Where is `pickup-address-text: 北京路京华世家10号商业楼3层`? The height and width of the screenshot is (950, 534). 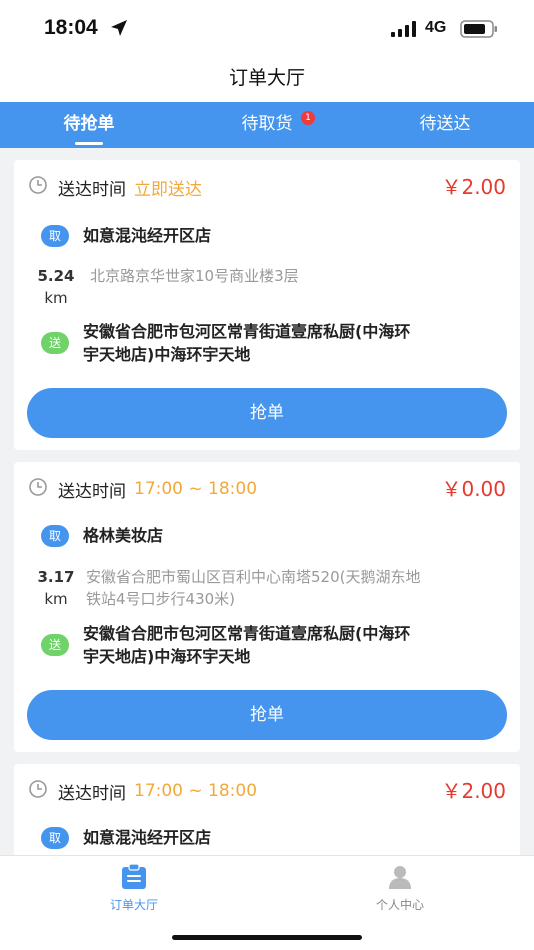
pickup-address-text: 北京路京华世家10号商业楼3层 is located at coordinates (194, 276).